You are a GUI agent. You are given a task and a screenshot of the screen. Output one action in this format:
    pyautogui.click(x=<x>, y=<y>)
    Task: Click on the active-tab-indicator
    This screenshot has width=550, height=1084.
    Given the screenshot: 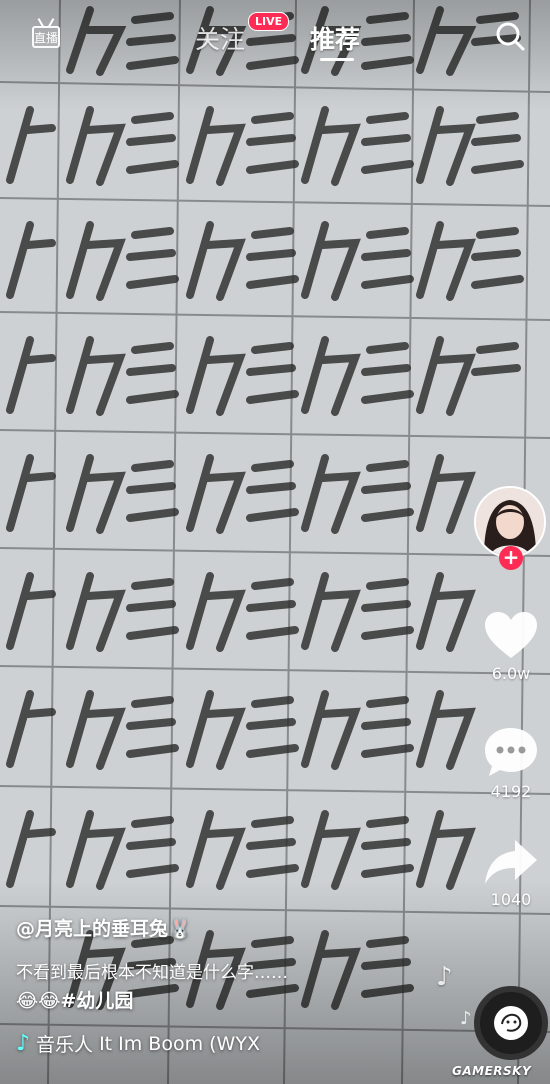 What is the action you would take?
    pyautogui.click(x=337, y=59)
    